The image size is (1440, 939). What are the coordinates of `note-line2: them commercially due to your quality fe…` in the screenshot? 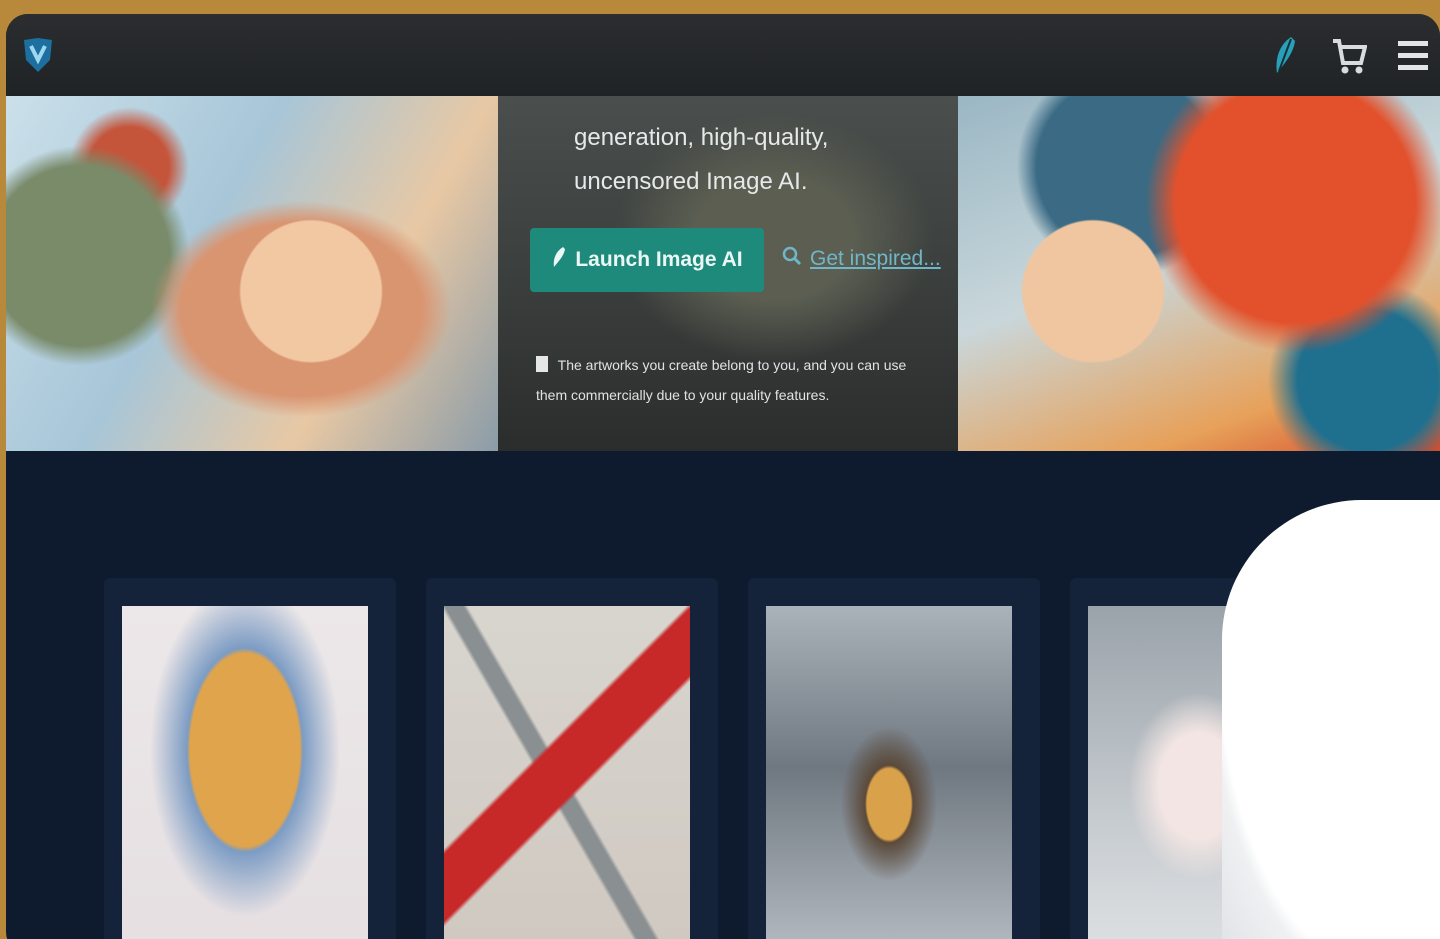 It's located at (683, 395).